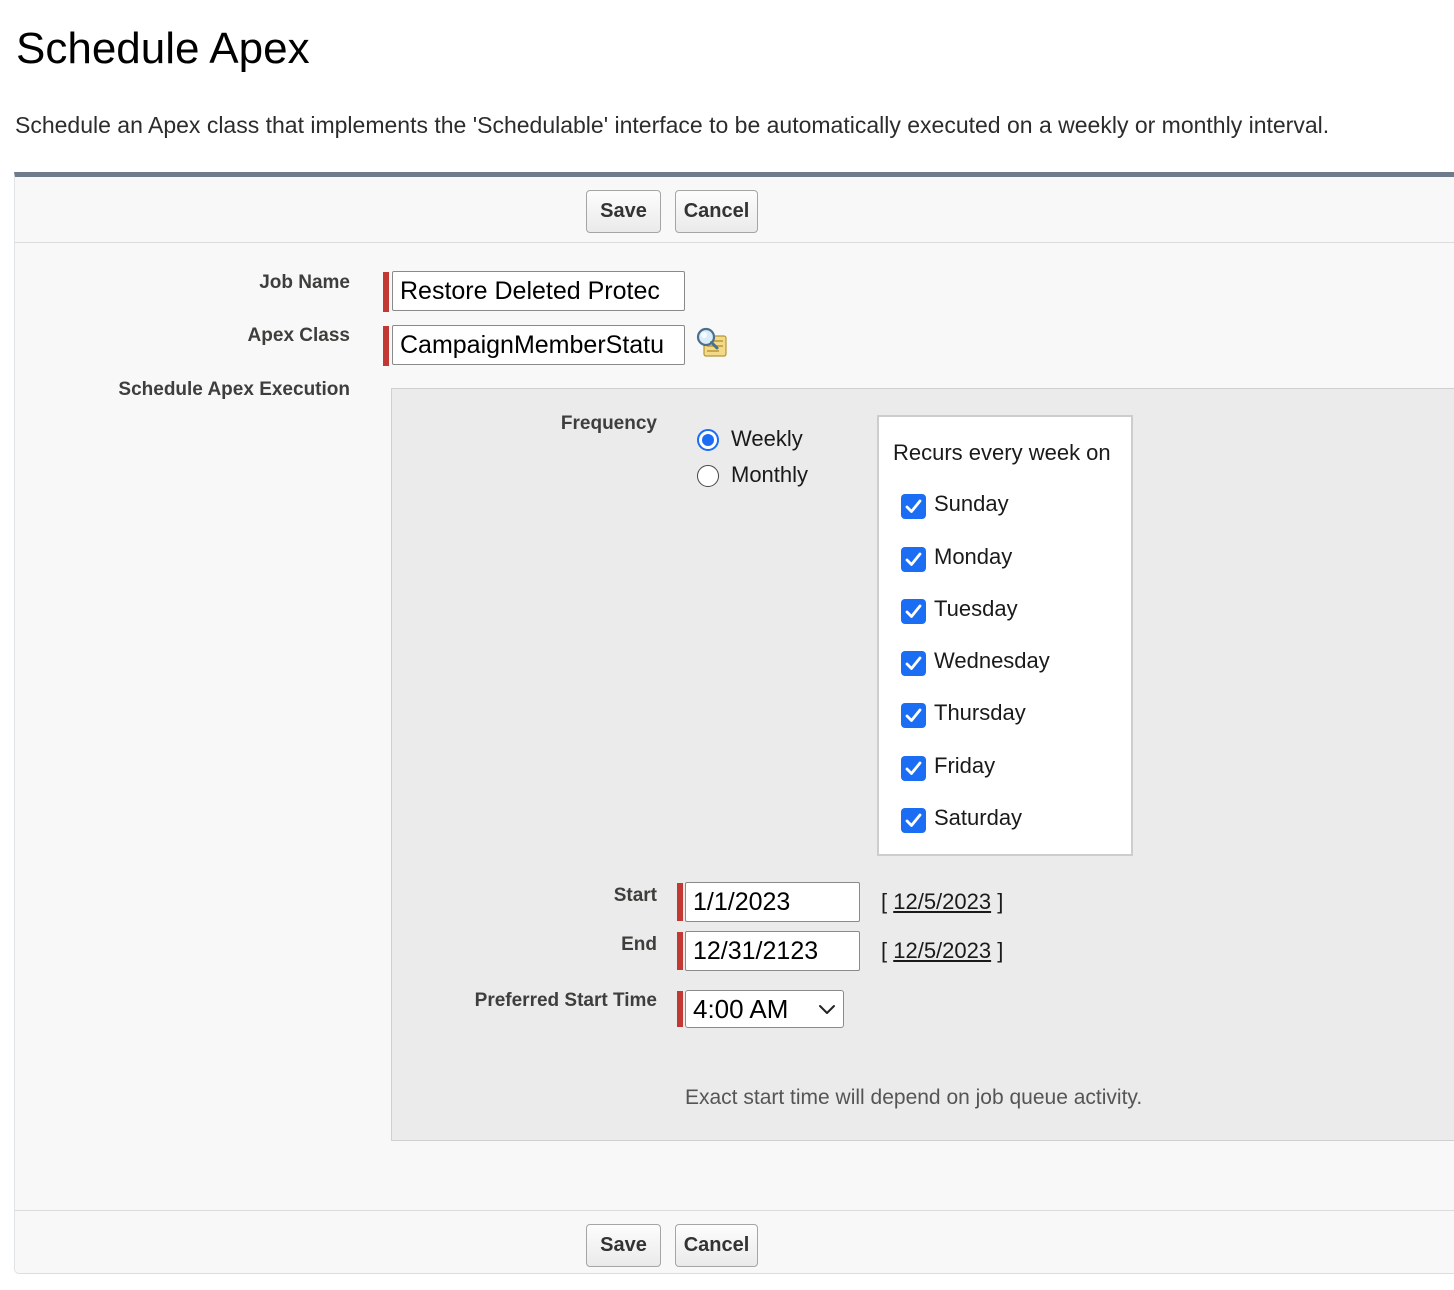 This screenshot has width=1454, height=1290. I want to click on bottom-button-bar: Save Cancel, so click(734, 1243).